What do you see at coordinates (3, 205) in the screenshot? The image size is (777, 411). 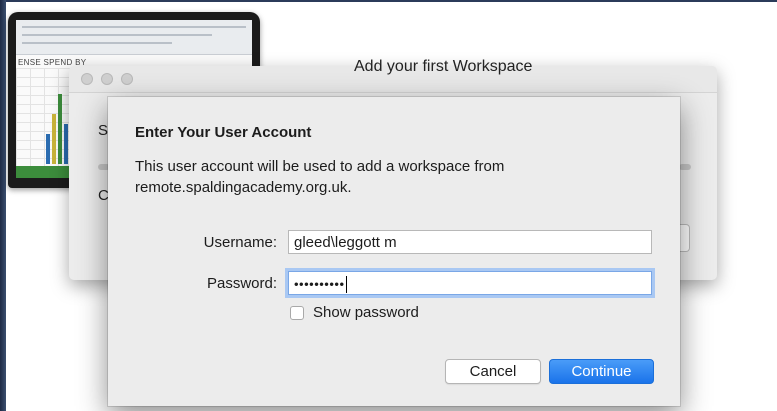 I see `screen-left-edge` at bounding box center [3, 205].